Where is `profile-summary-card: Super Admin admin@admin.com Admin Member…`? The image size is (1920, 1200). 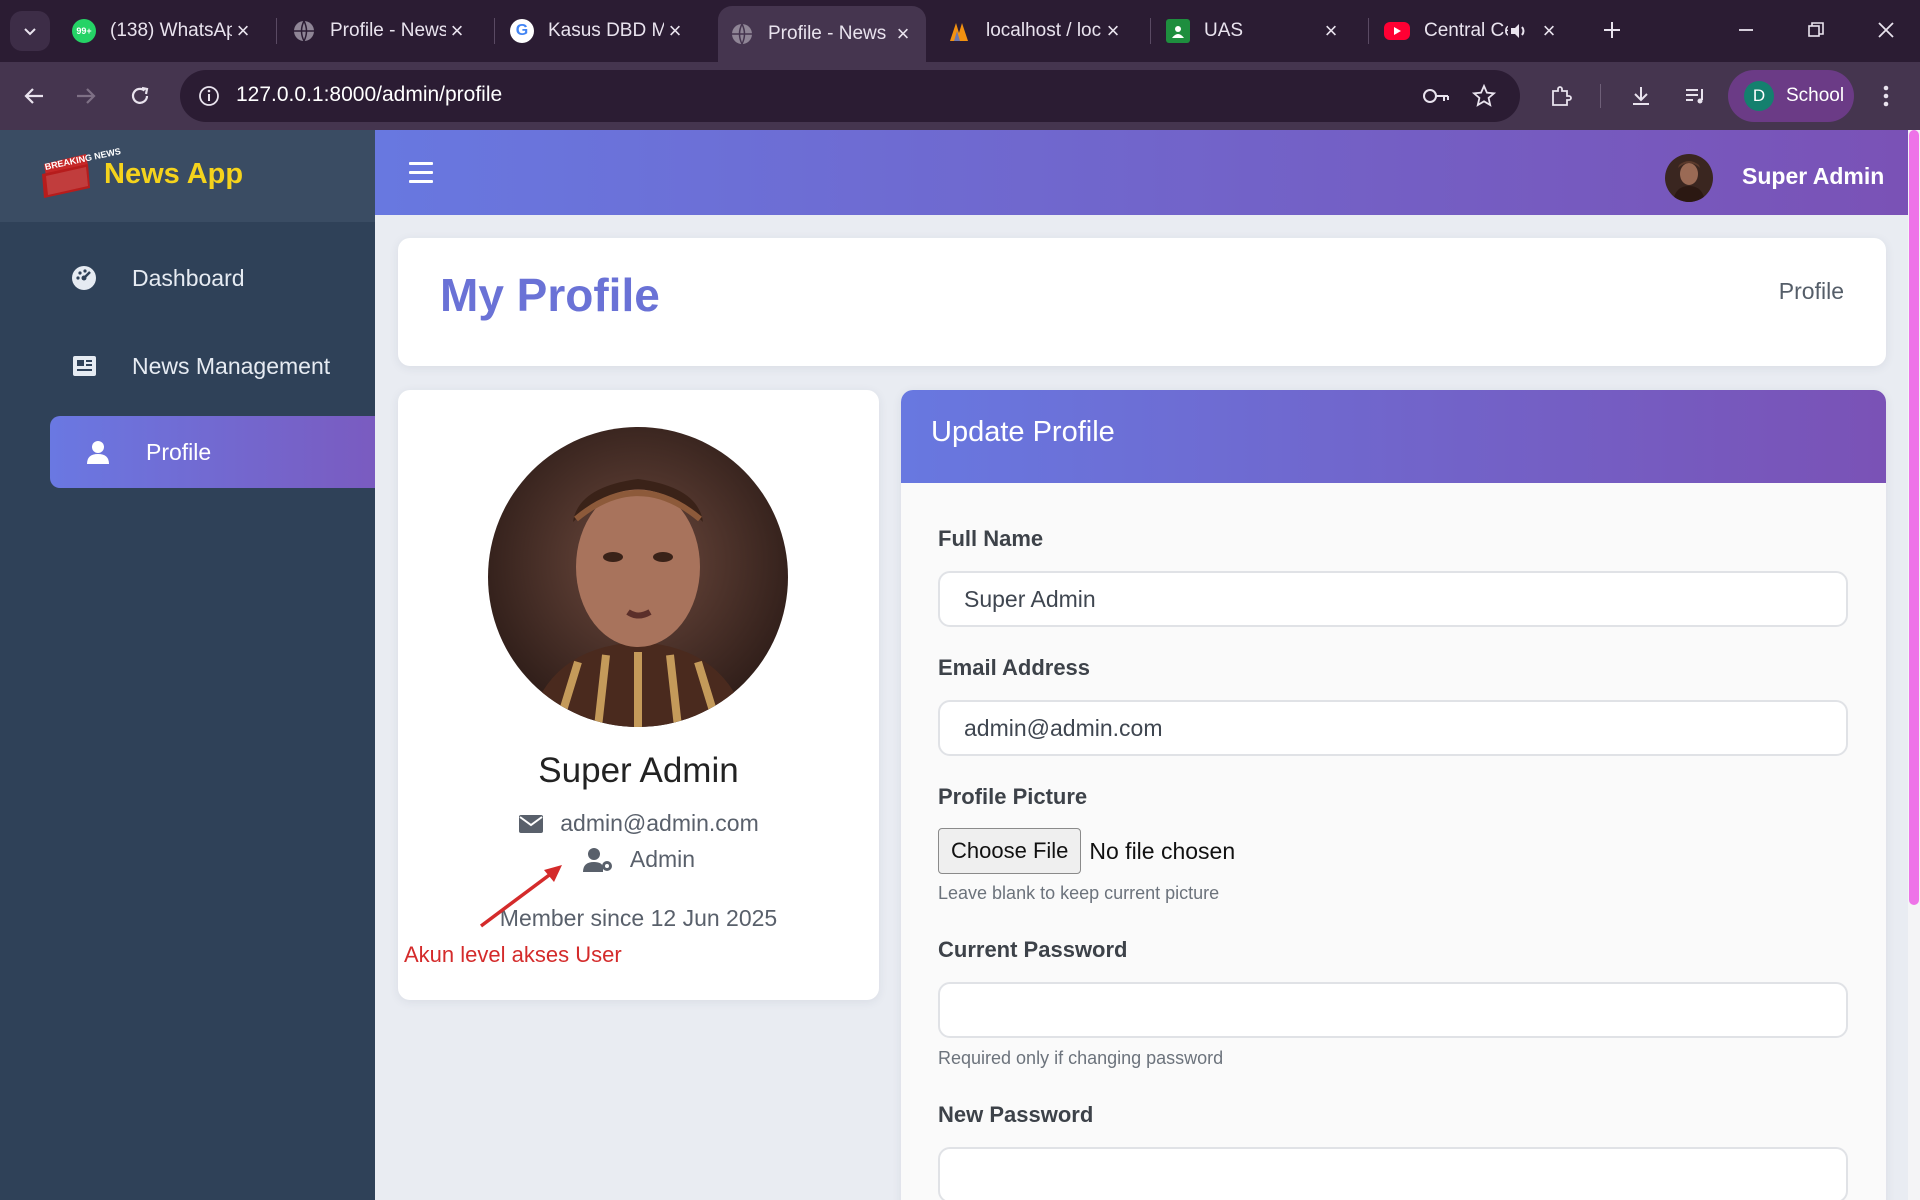
profile-summary-card: Super Admin admin@admin.com Admin Member… is located at coordinates (638, 695).